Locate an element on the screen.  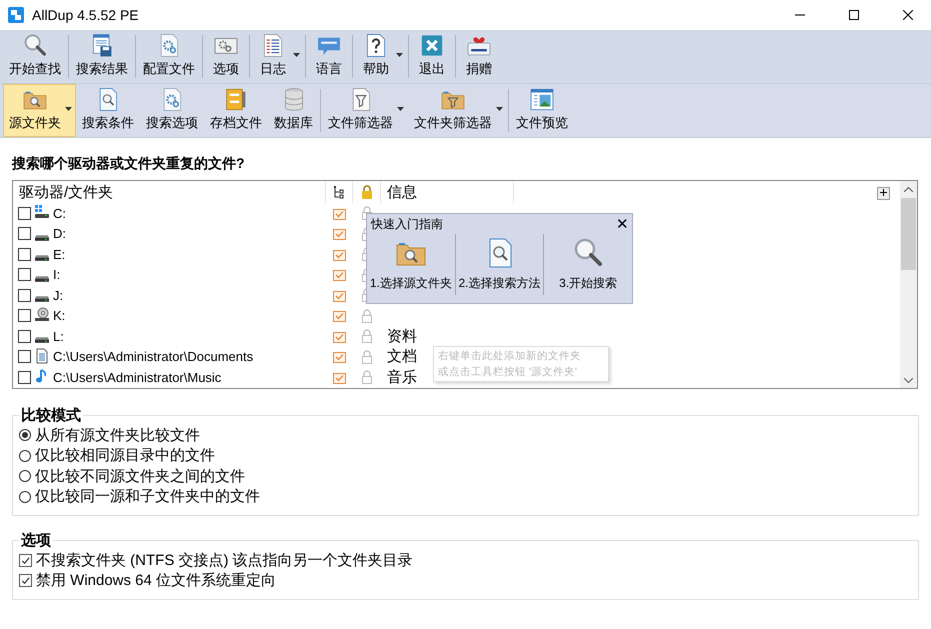
folder-path: J: is located at coordinates (58, 295).